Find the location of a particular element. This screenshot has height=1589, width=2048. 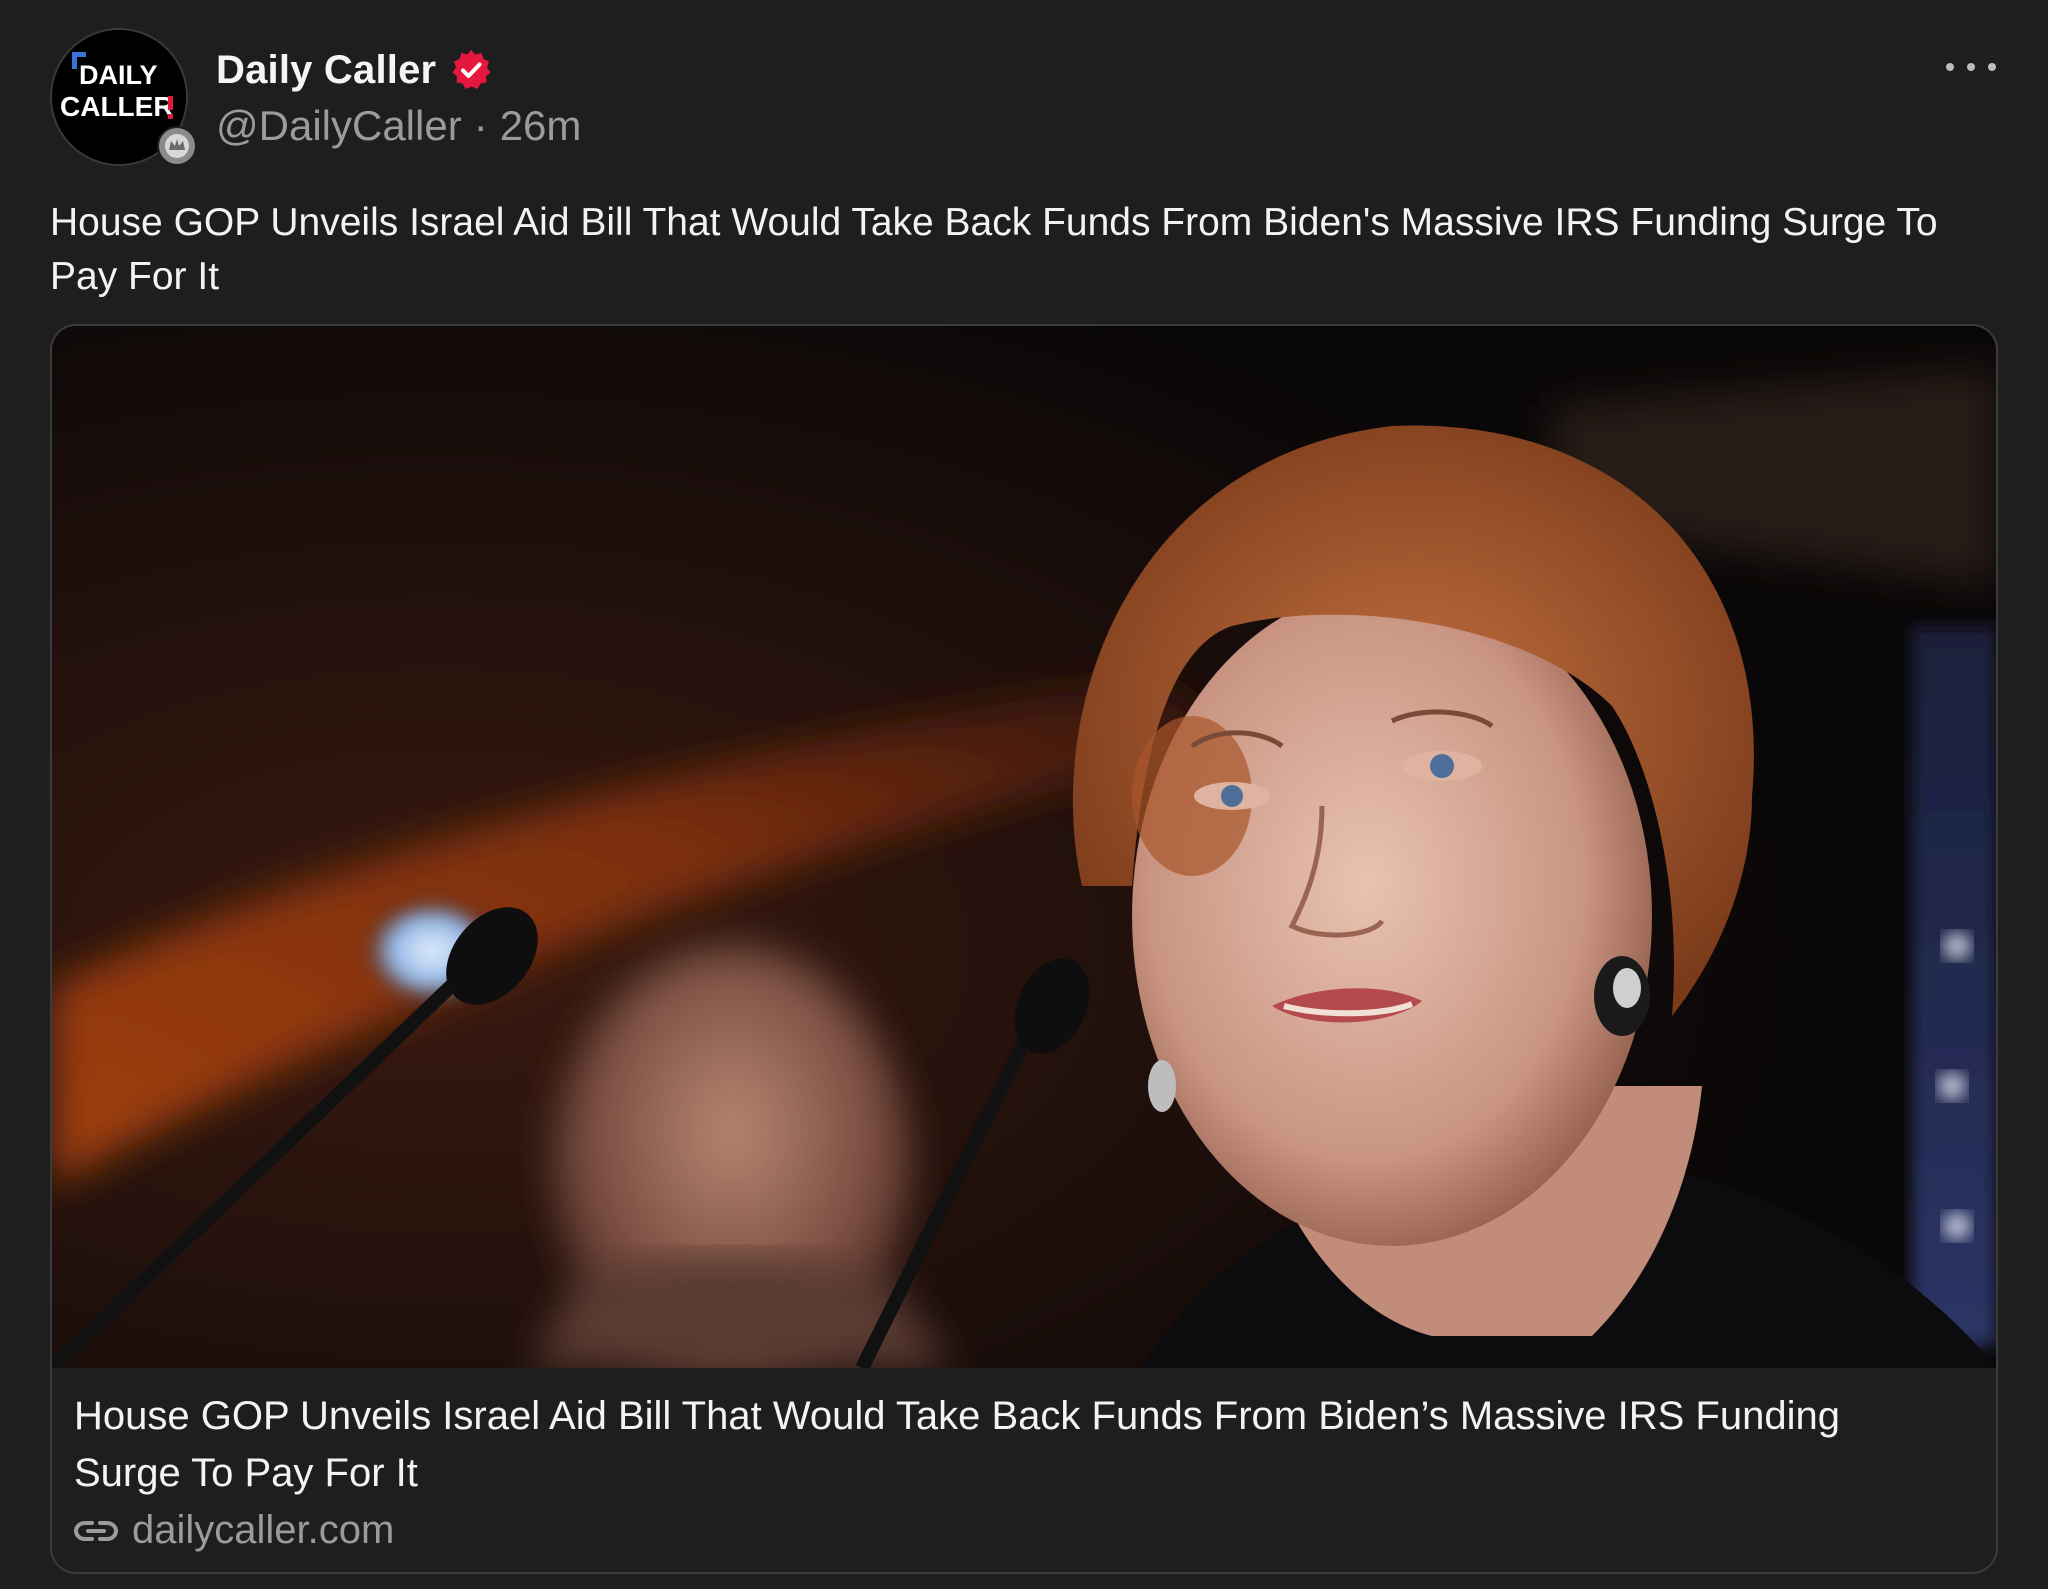

more-options-icon is located at coordinates (1971, 67).